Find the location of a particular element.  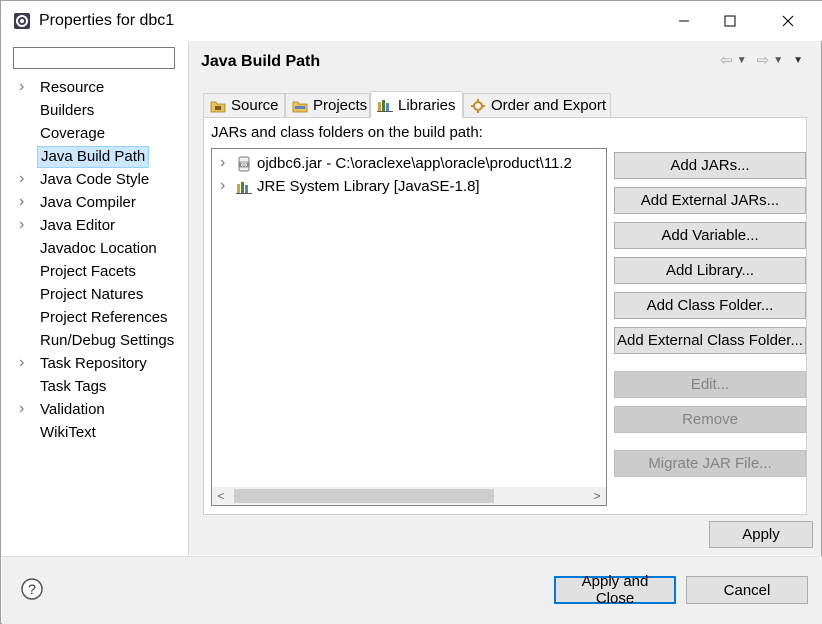

category-item: › Task Repository is located at coordinates (96, 364).